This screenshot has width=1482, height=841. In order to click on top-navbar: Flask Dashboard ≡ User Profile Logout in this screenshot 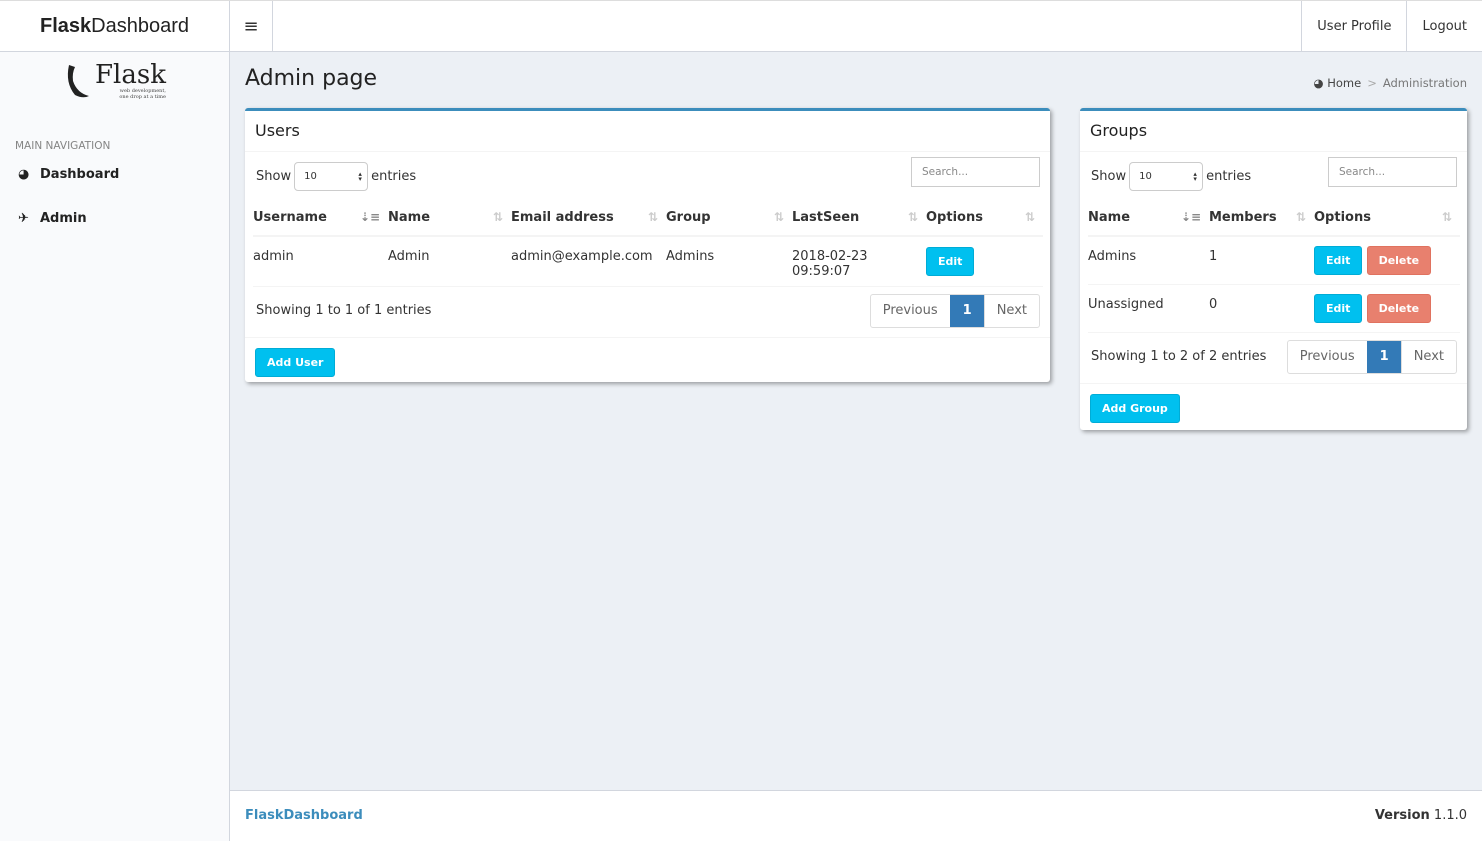, I will do `click(741, 26)`.